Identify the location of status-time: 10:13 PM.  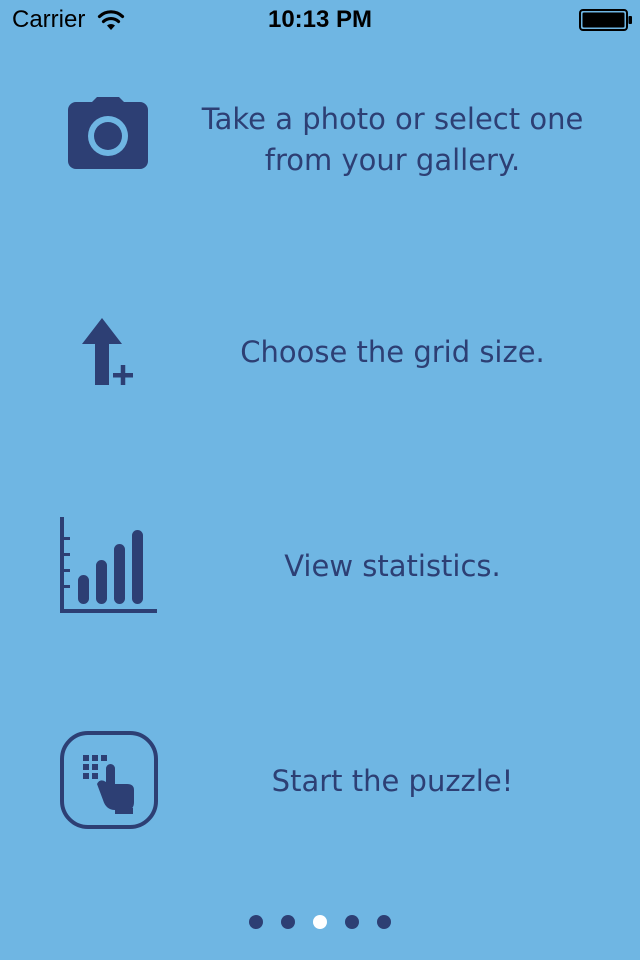
(320, 19).